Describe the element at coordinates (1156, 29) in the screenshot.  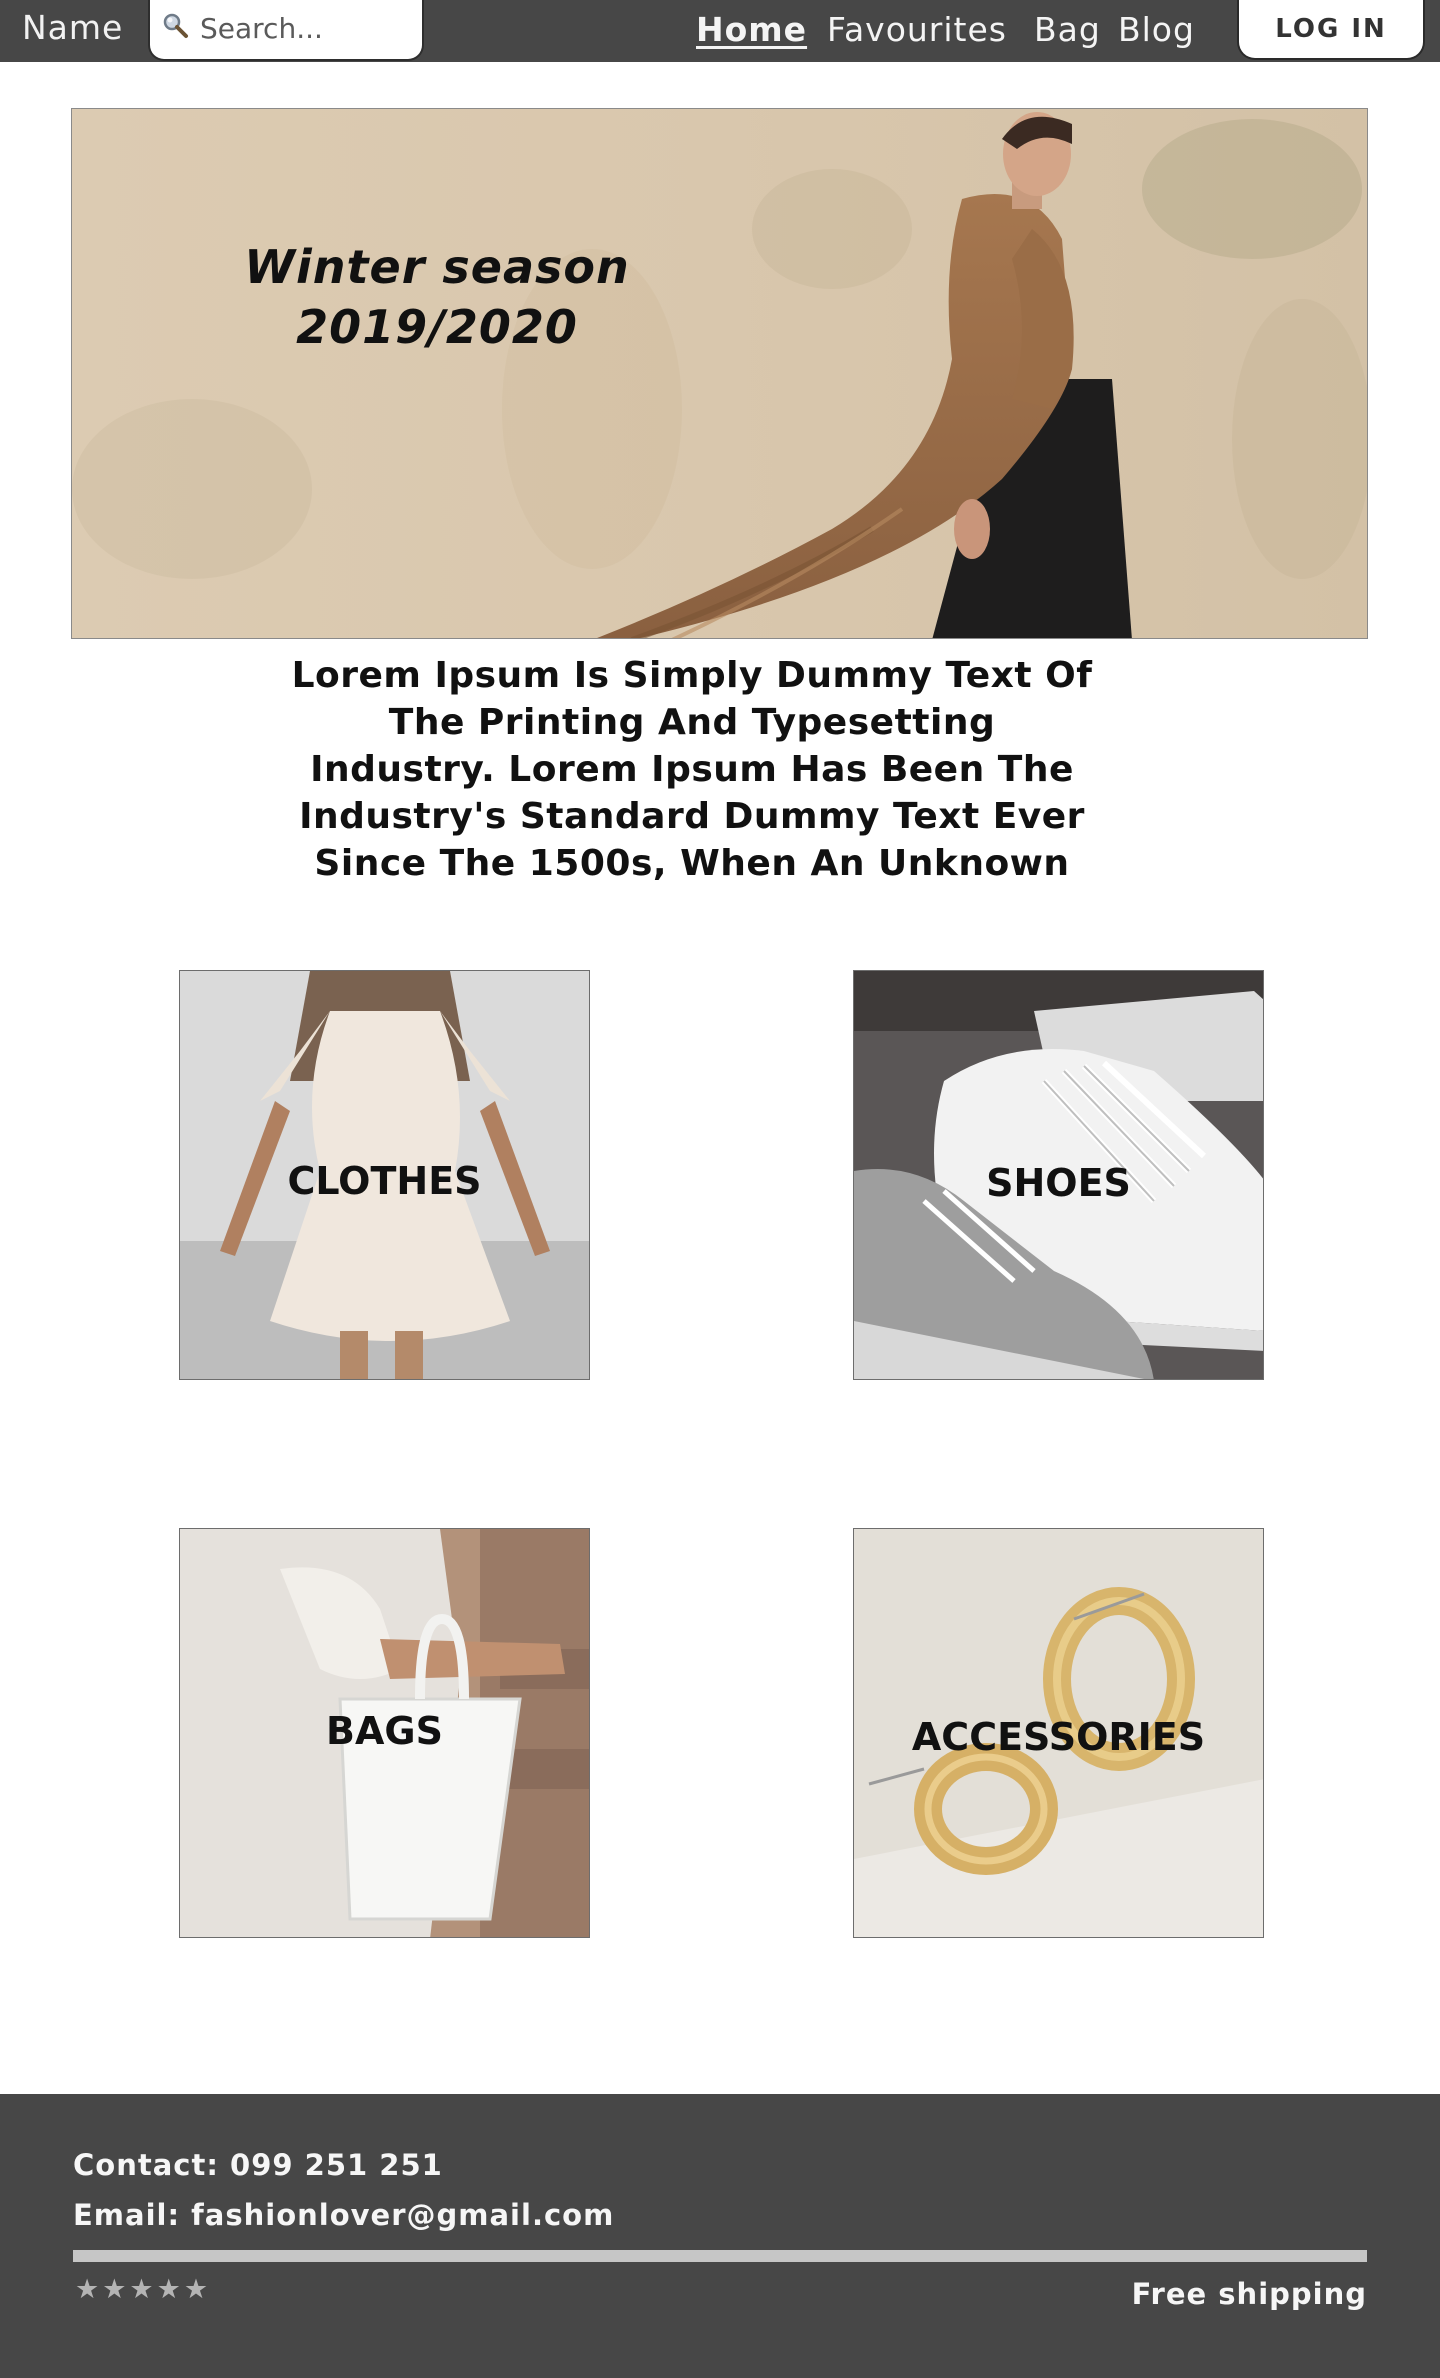
I see `nav-link-blog: Blog` at that location.